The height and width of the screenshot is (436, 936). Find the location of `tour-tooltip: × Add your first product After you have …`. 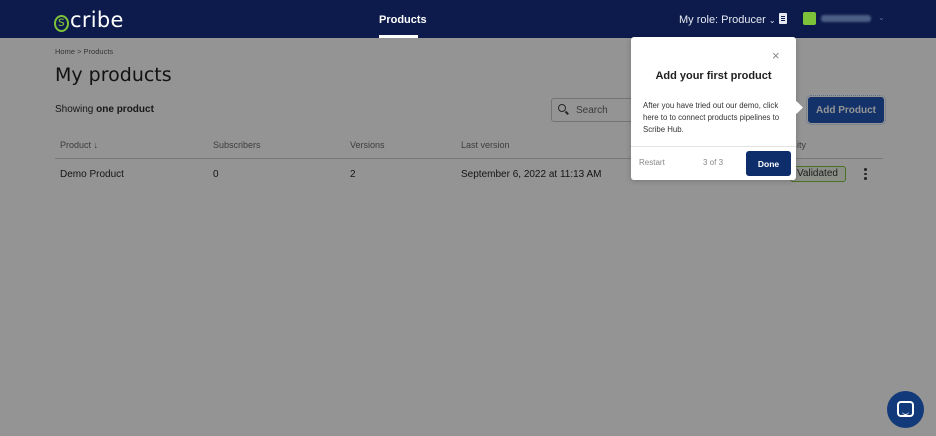

tour-tooltip: × Add your first product After you have … is located at coordinates (717, 108).